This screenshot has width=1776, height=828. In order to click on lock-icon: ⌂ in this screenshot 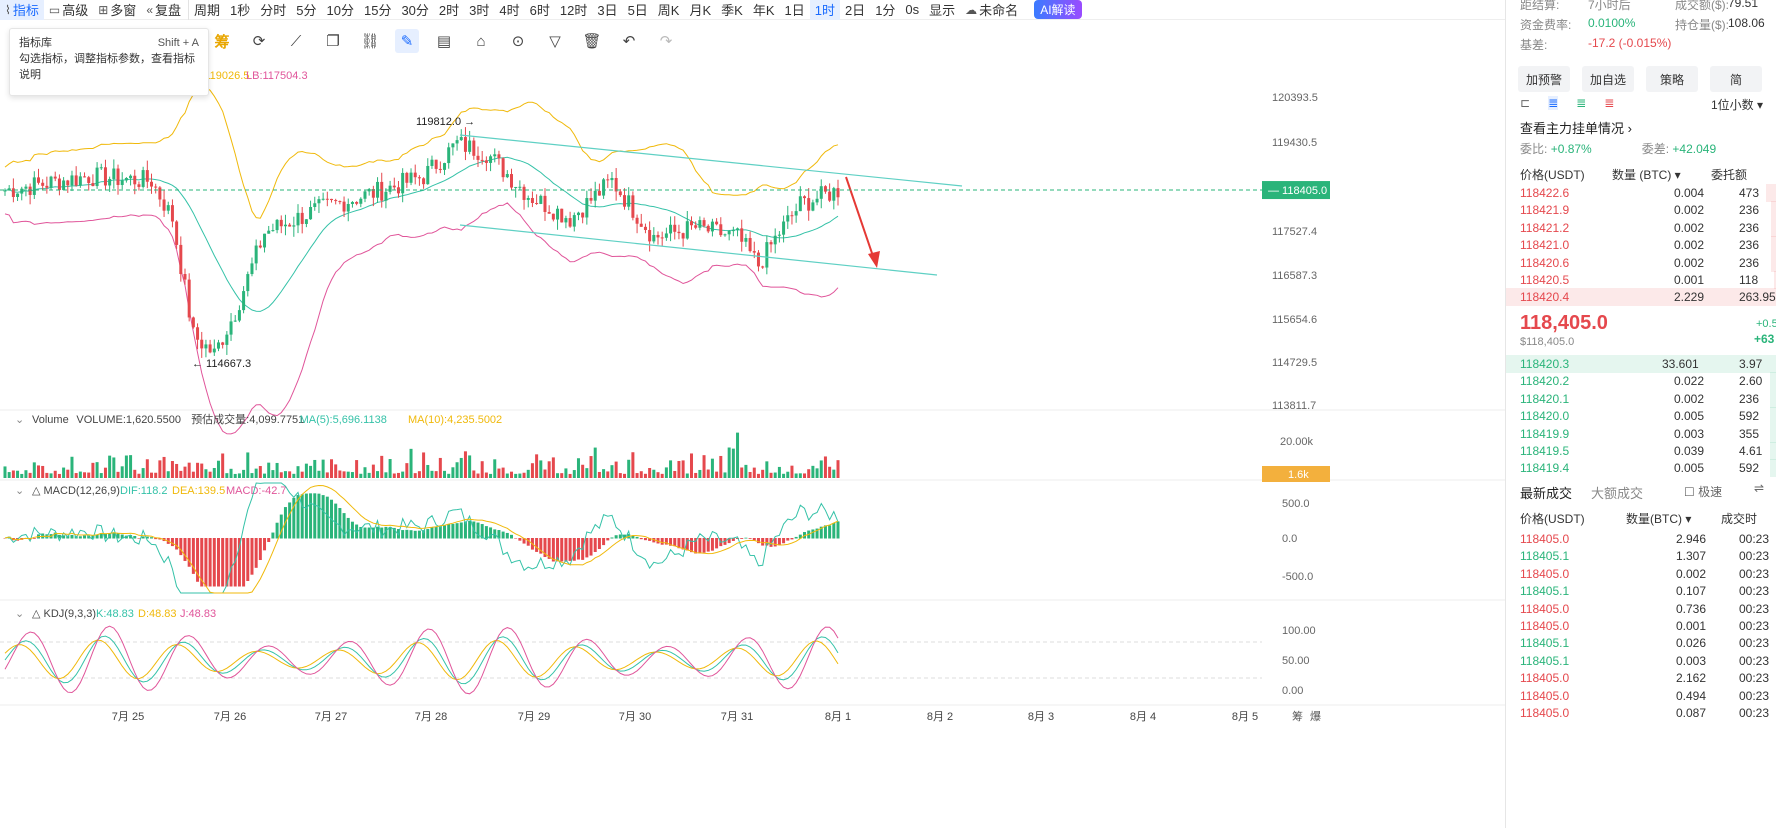, I will do `click(481, 41)`.